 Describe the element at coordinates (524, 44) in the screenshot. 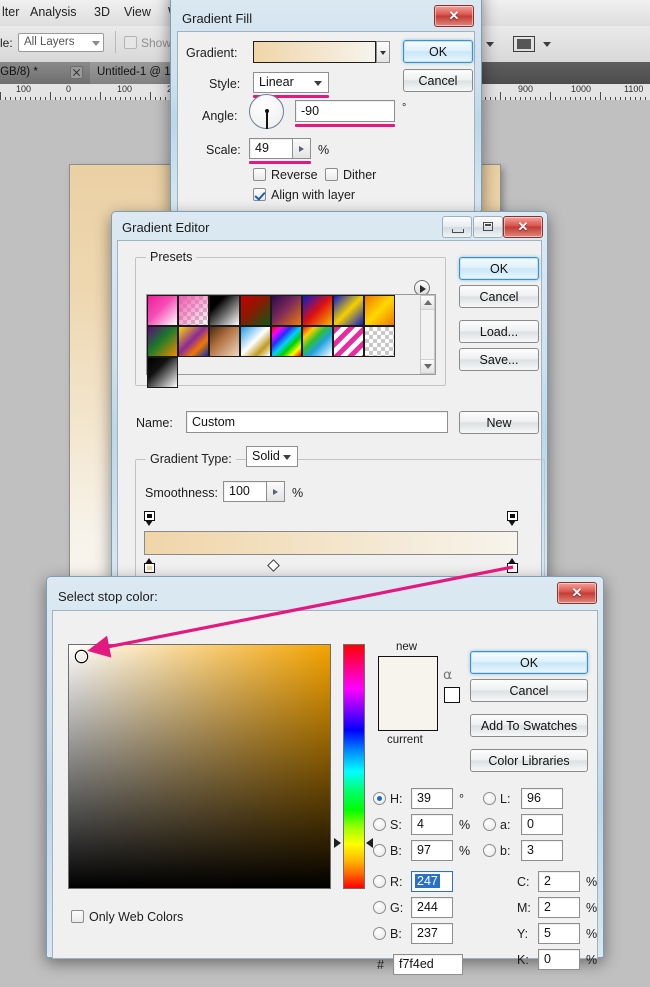

I see `screen-mode-icon` at that location.